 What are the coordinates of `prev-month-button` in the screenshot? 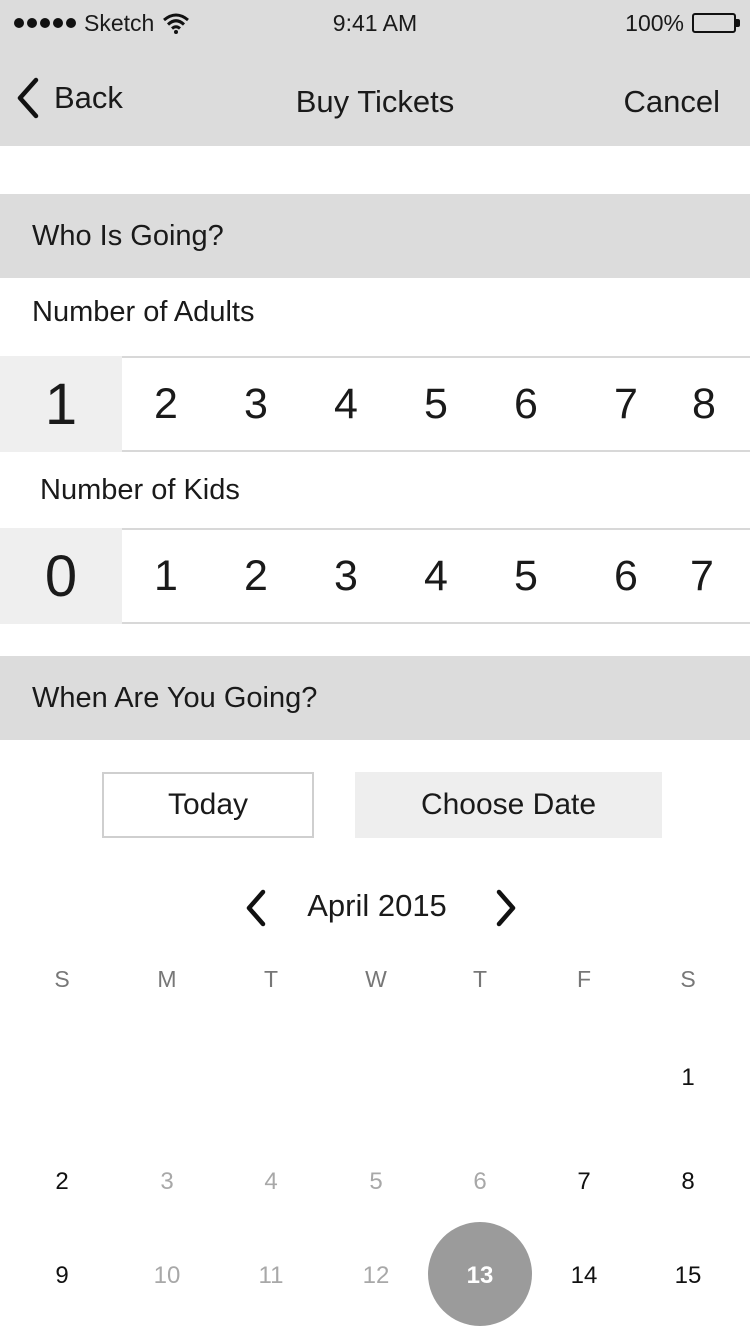 It's located at (256, 908).